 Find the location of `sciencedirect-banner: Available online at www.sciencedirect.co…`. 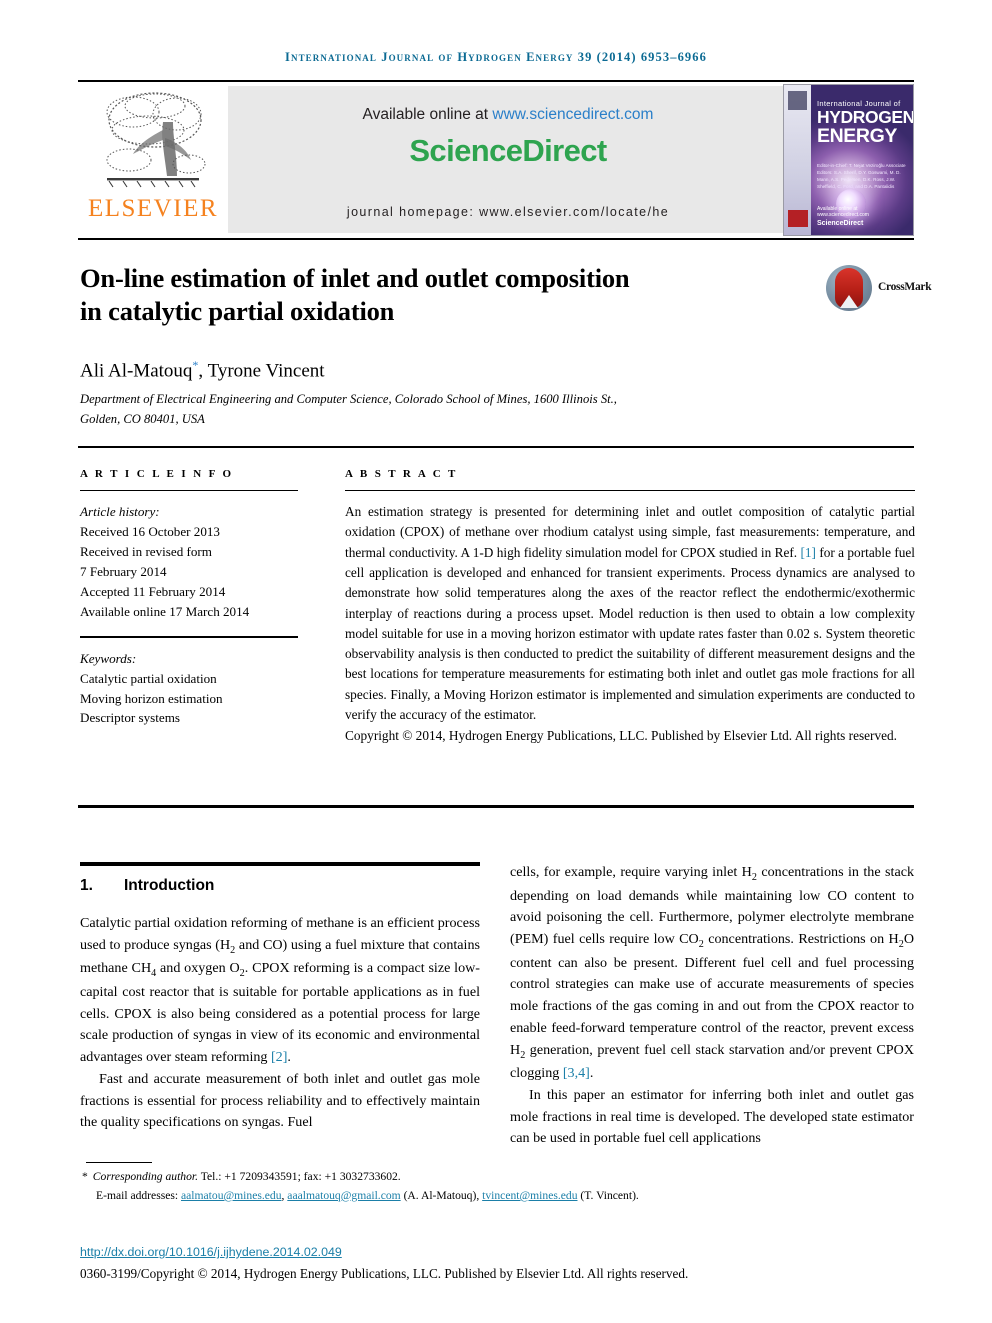

sciencedirect-banner: Available online at www.sciencedirect.co… is located at coordinates (508, 159).